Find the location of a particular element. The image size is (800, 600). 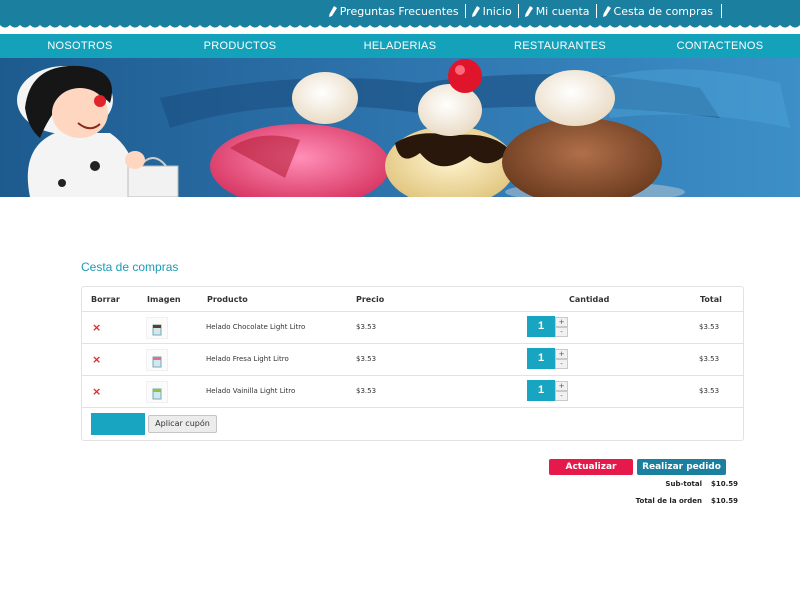

nav-item-nosotros: NOSOTROS is located at coordinates (80, 46).